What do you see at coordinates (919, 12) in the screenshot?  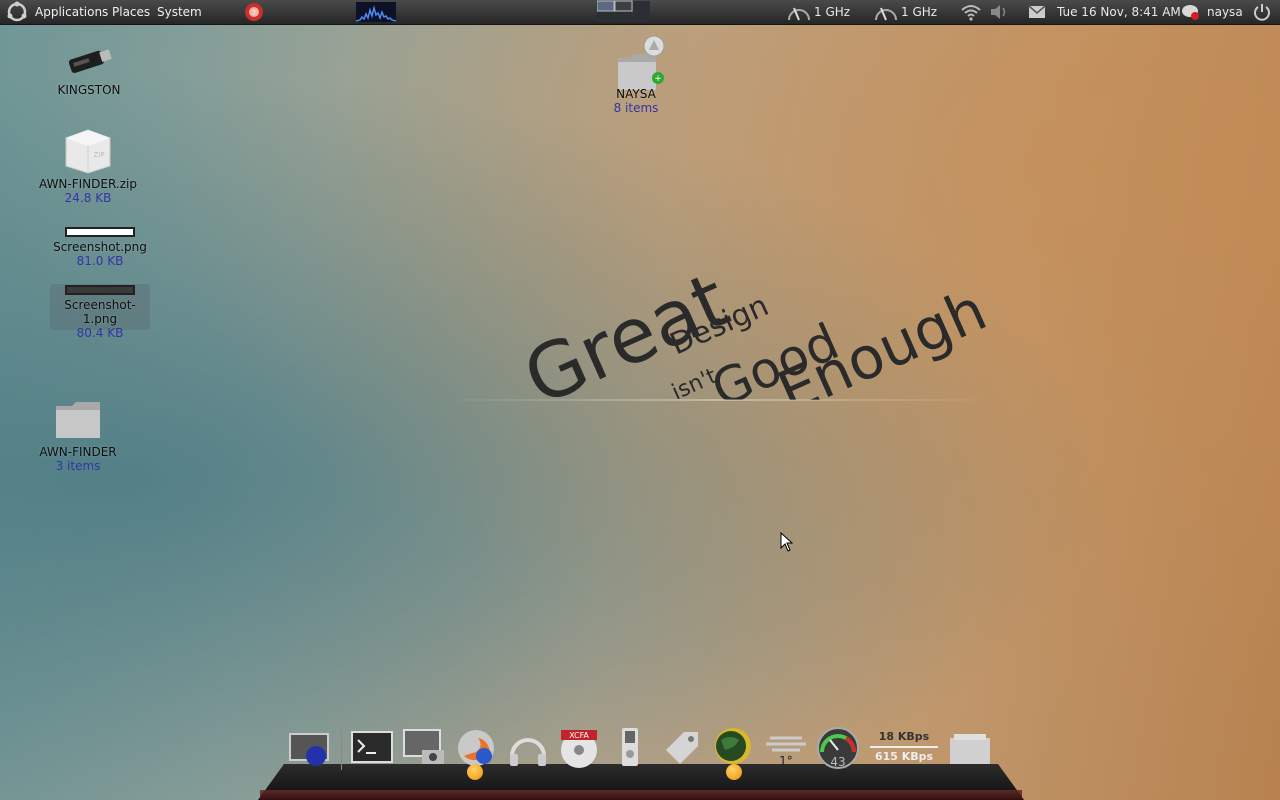 I see `cpu2-freq: 1 GHz` at bounding box center [919, 12].